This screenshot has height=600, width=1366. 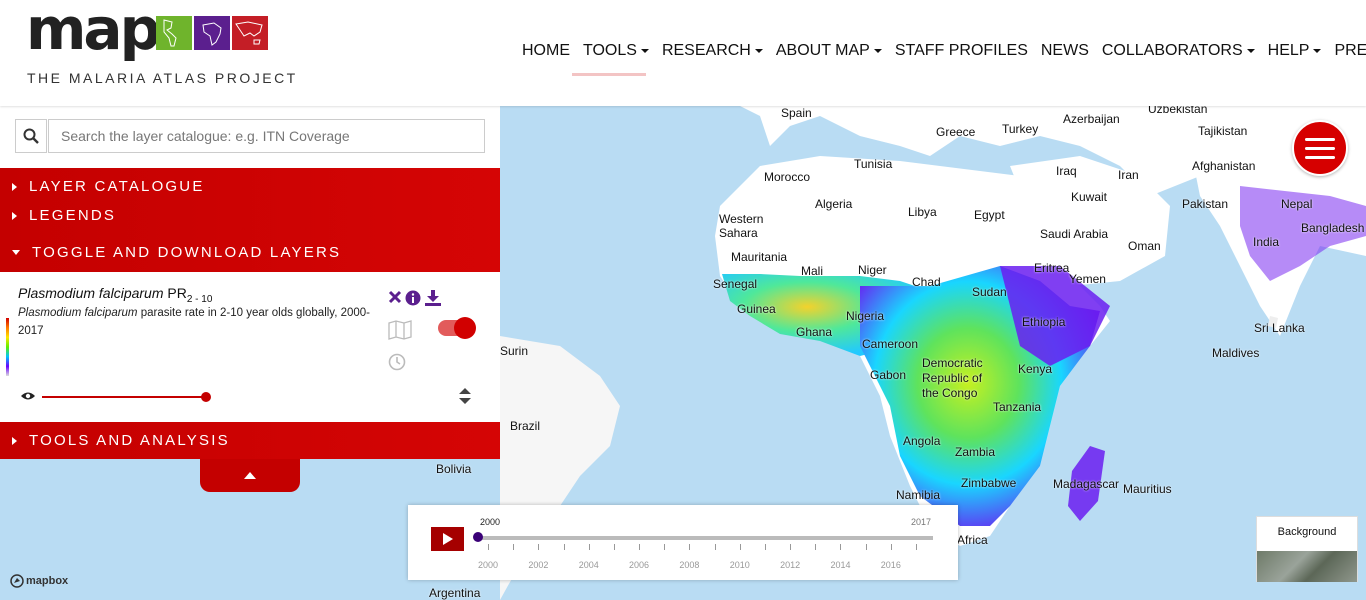 I want to click on map-label-tunisia: Tunisia, so click(x=873, y=164).